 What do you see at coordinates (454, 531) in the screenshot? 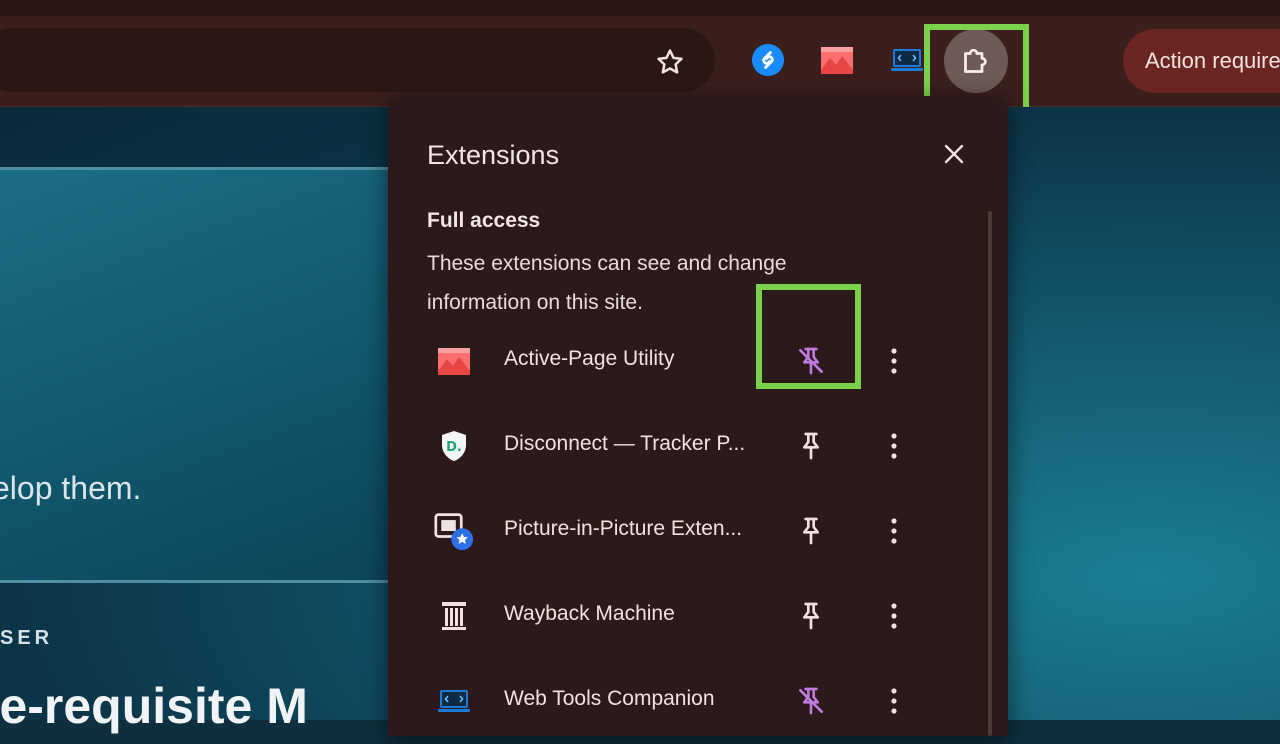
I see `pip-icon` at bounding box center [454, 531].